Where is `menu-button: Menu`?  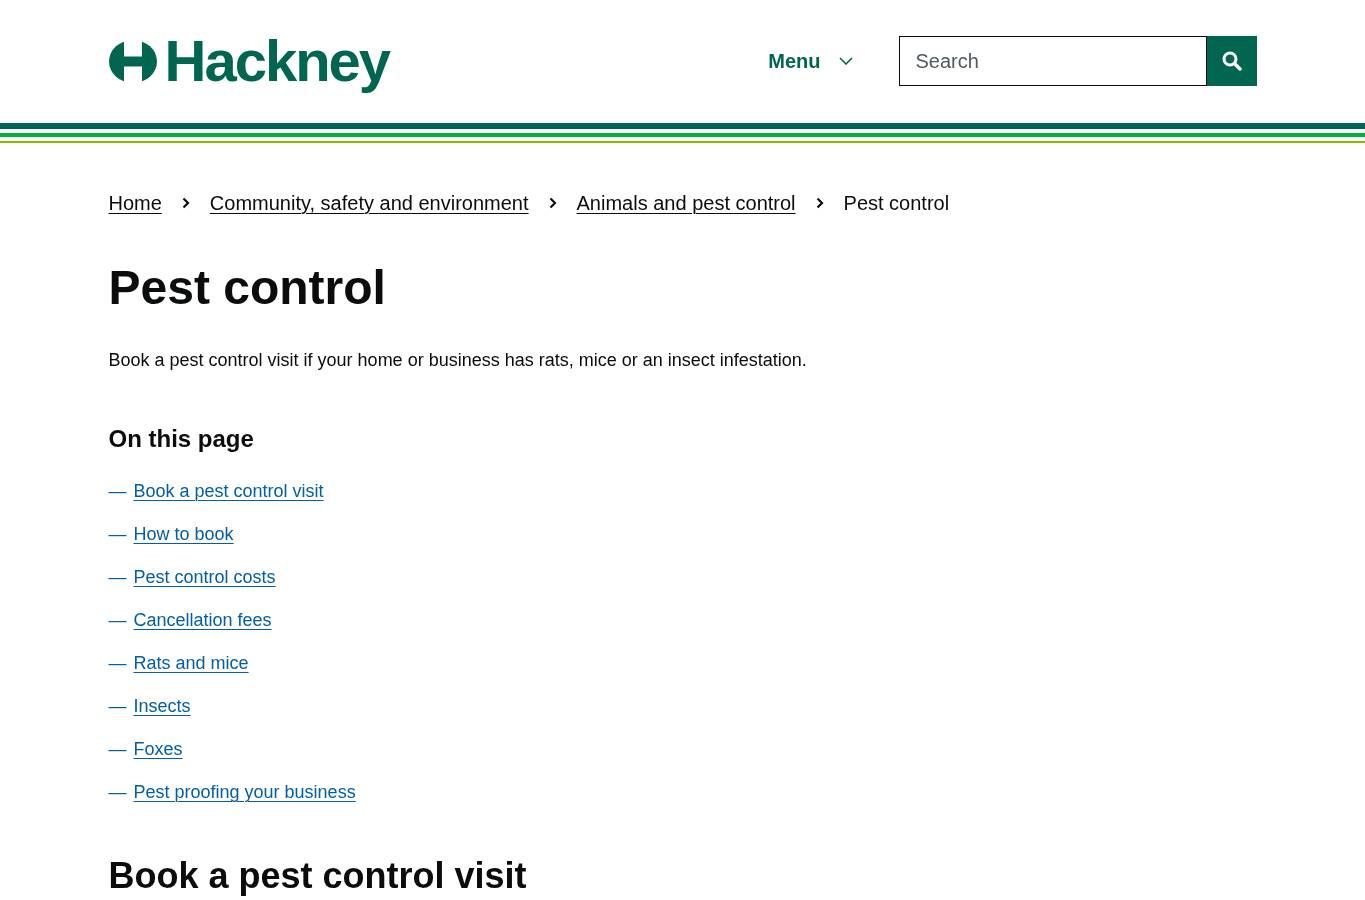
menu-button: Menu is located at coordinates (810, 61).